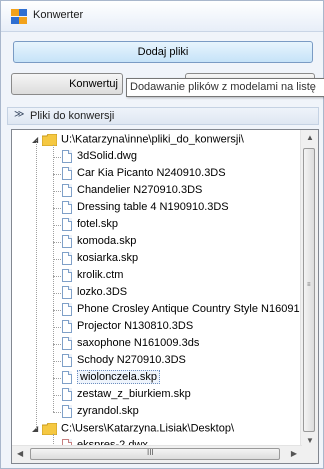 The height and width of the screenshot is (469, 324). Describe the element at coordinates (135, 326) in the screenshot. I see `file-name: Projector N130810.3DS` at that location.